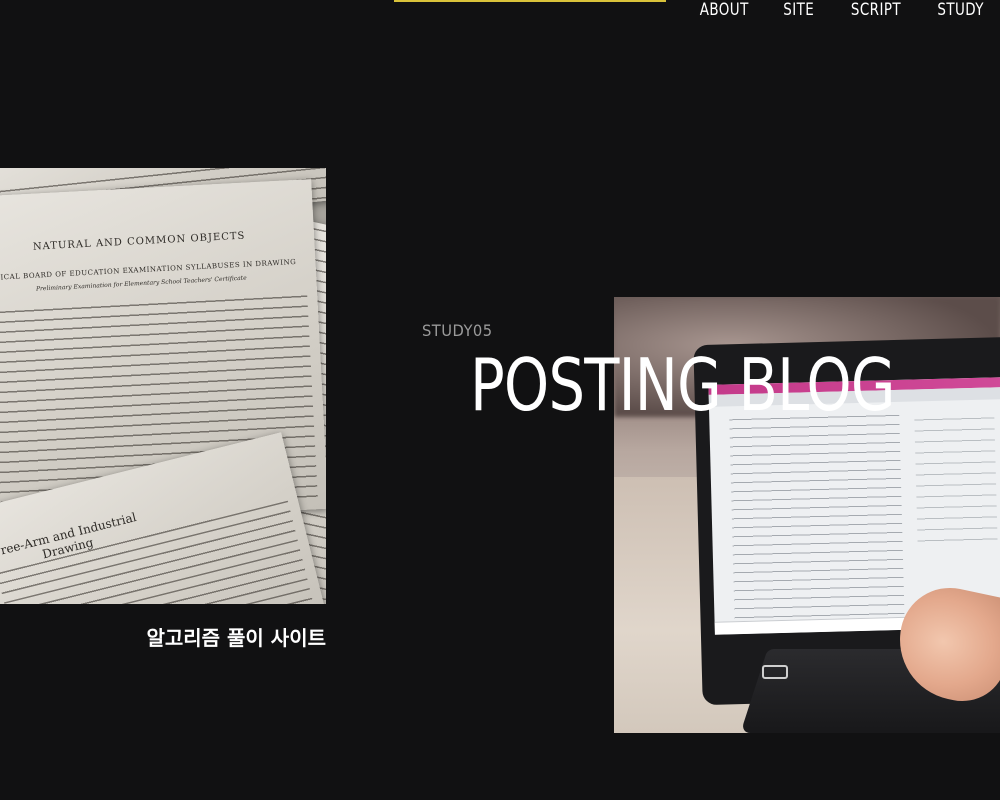  I want to click on top-accent-bar, so click(530, 1).